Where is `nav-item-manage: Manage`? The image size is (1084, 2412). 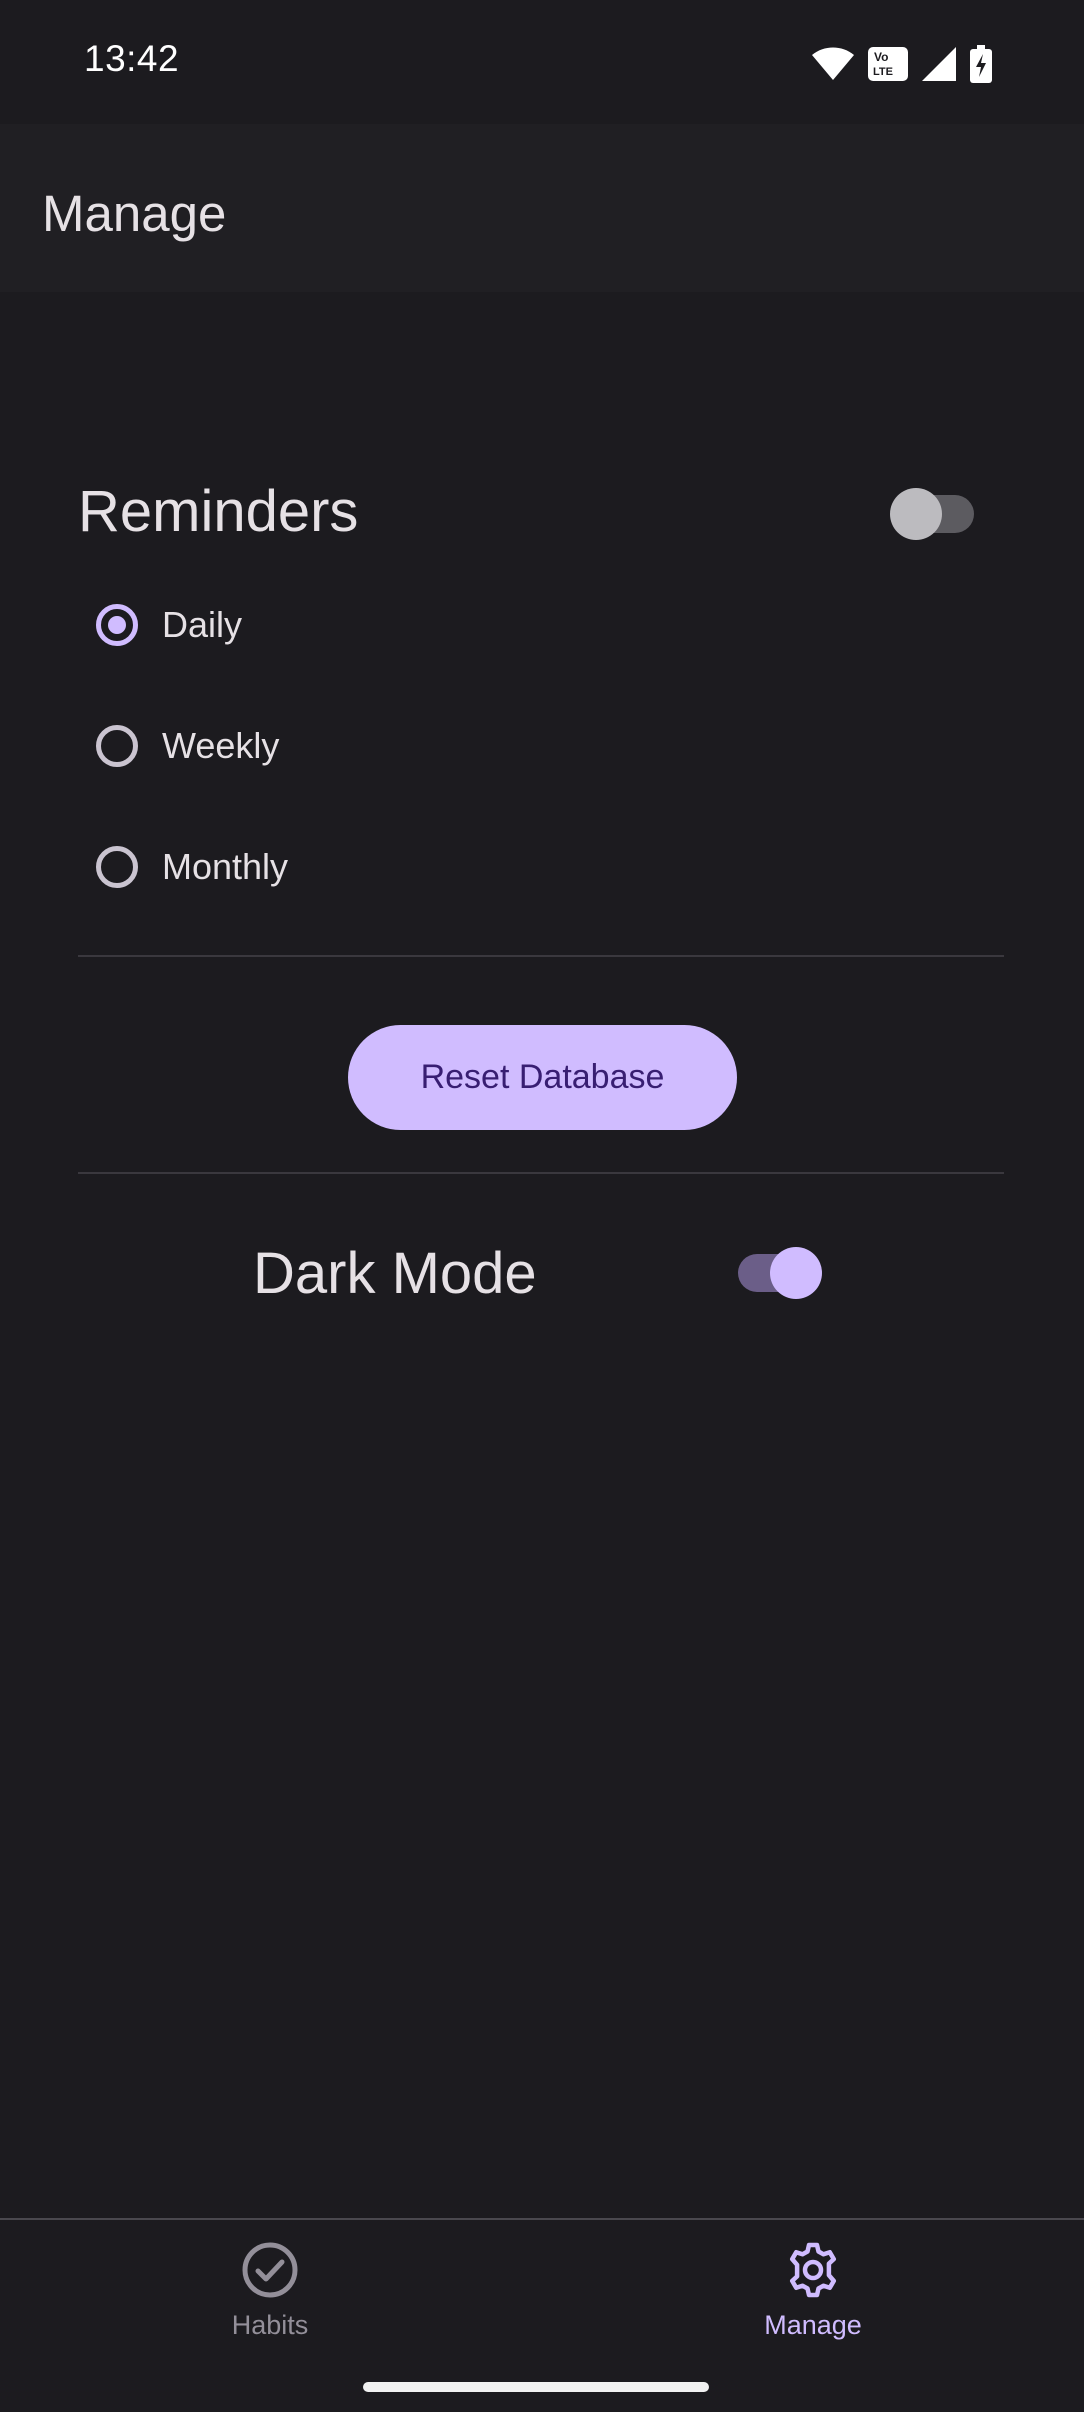
nav-item-manage: Manage is located at coordinates (813, 2295).